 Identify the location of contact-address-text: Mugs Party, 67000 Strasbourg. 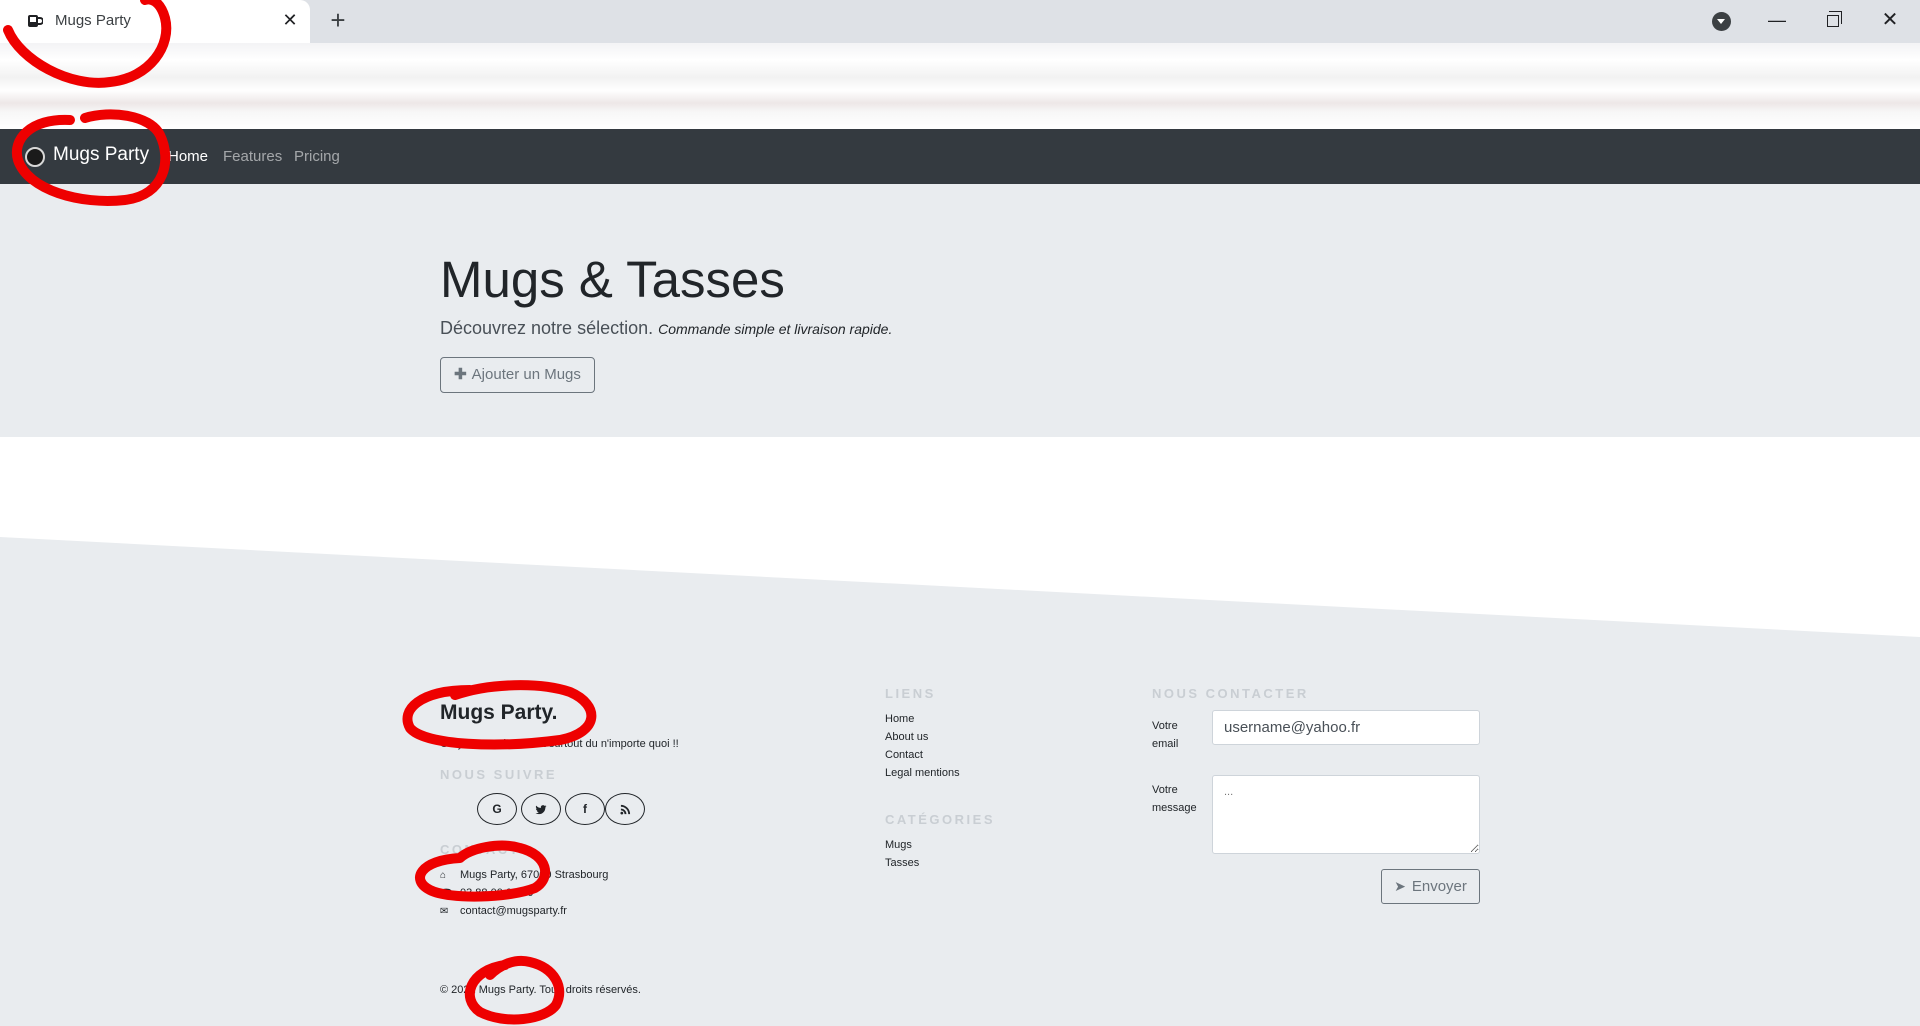
(534, 875).